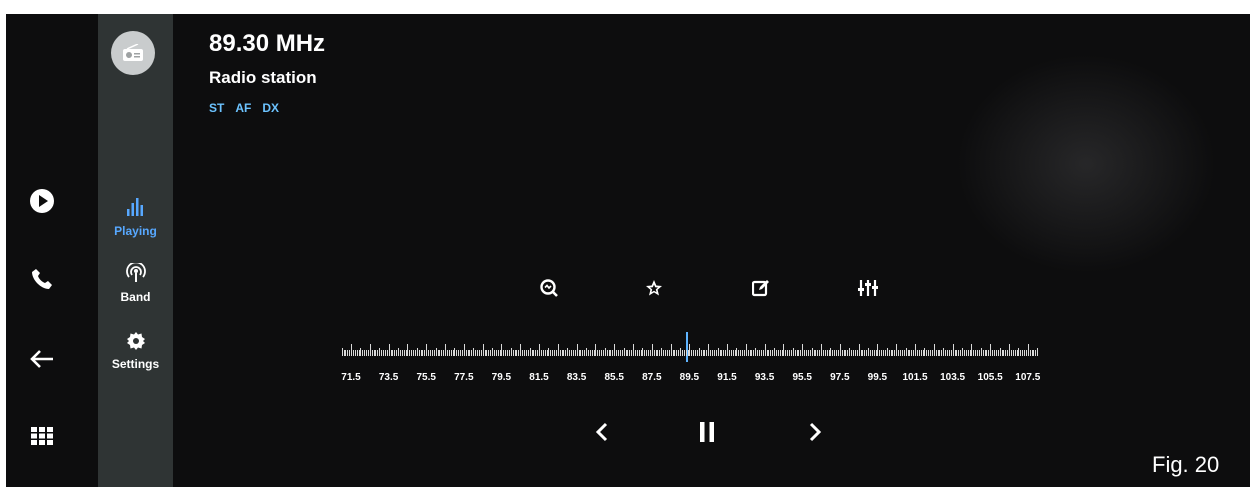  I want to click on sidebar-item-band: Band, so click(135, 282).